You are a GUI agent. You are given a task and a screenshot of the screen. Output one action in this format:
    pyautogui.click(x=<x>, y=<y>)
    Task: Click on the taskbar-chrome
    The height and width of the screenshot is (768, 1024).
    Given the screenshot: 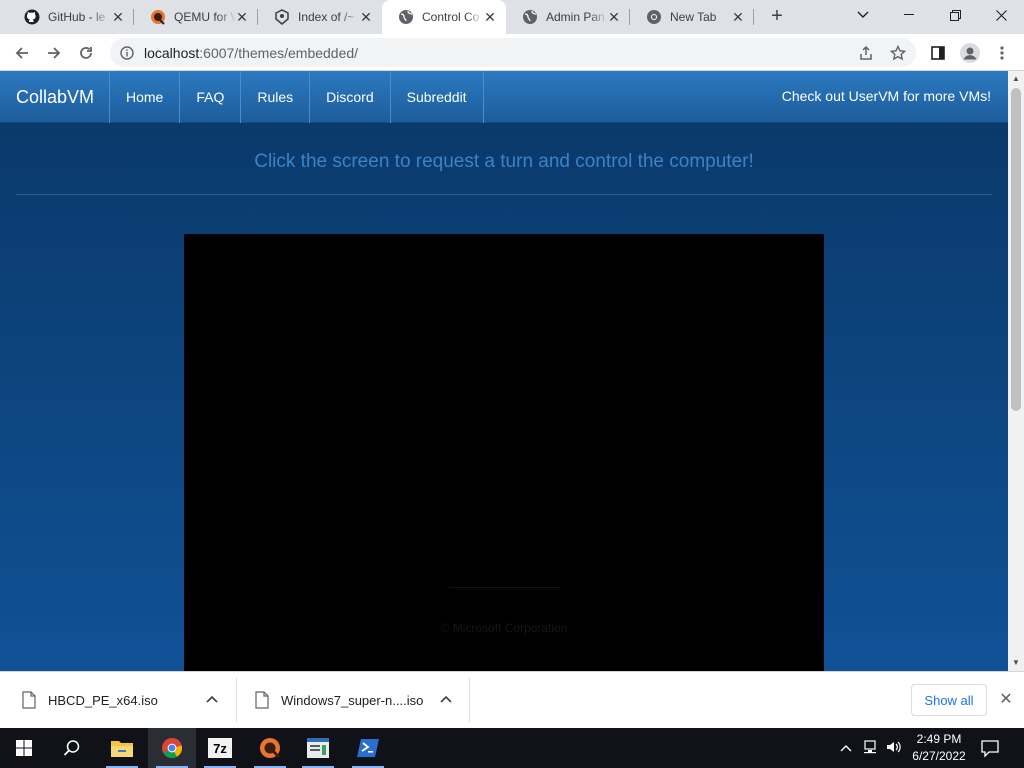 What is the action you would take?
    pyautogui.click(x=172, y=748)
    